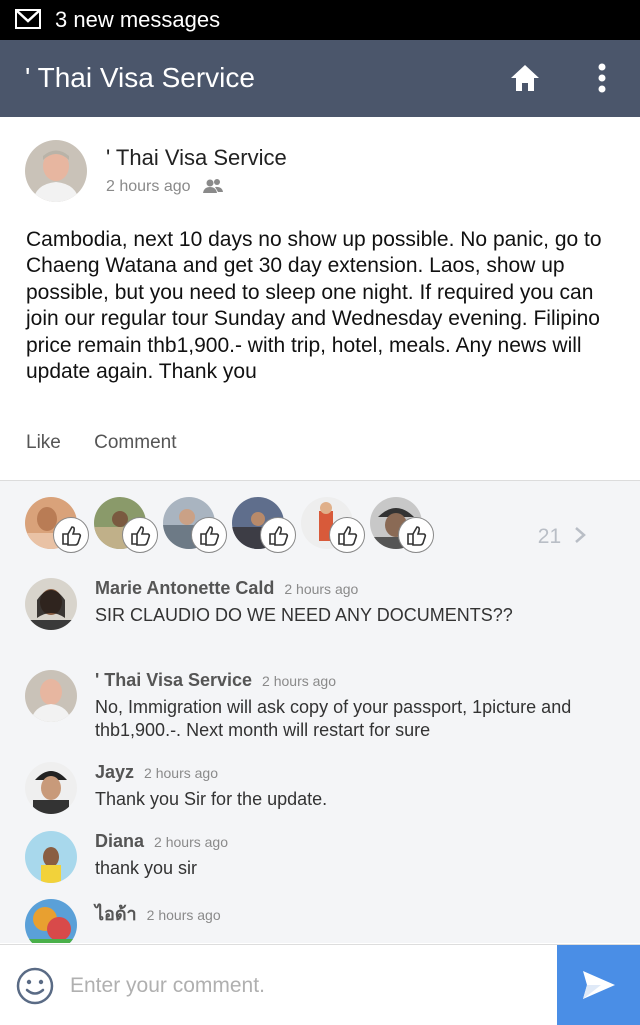 The image size is (640, 1025). Describe the element at coordinates (148, 186) in the screenshot. I see `post-time: 2 hours ago` at that location.